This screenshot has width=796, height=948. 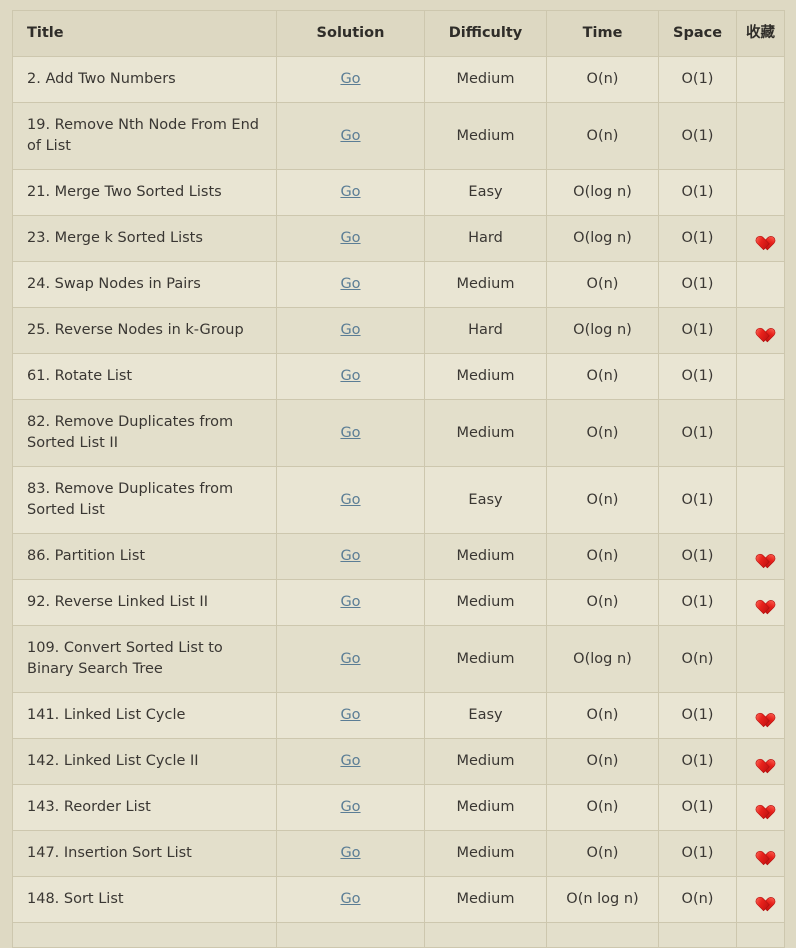 I want to click on cell-title: 143. Reorder List, so click(x=144, y=808).